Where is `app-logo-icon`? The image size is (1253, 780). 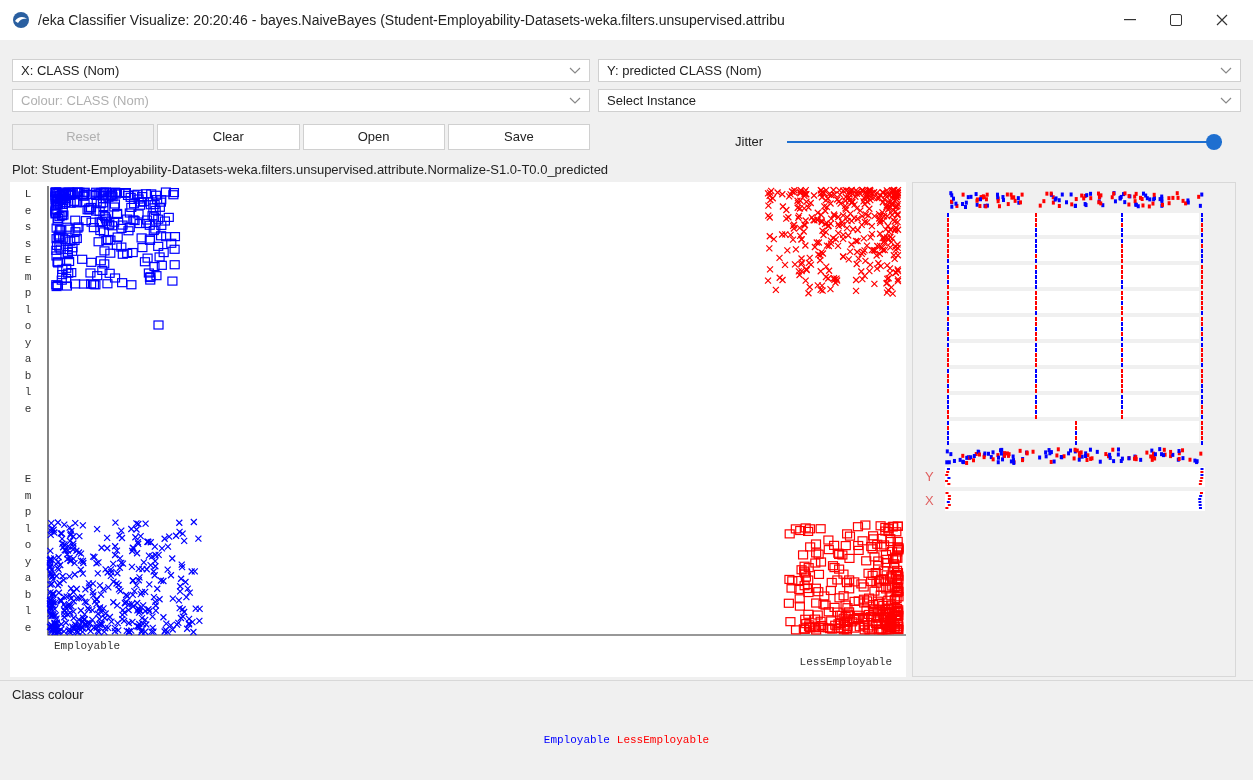 app-logo-icon is located at coordinates (21, 20).